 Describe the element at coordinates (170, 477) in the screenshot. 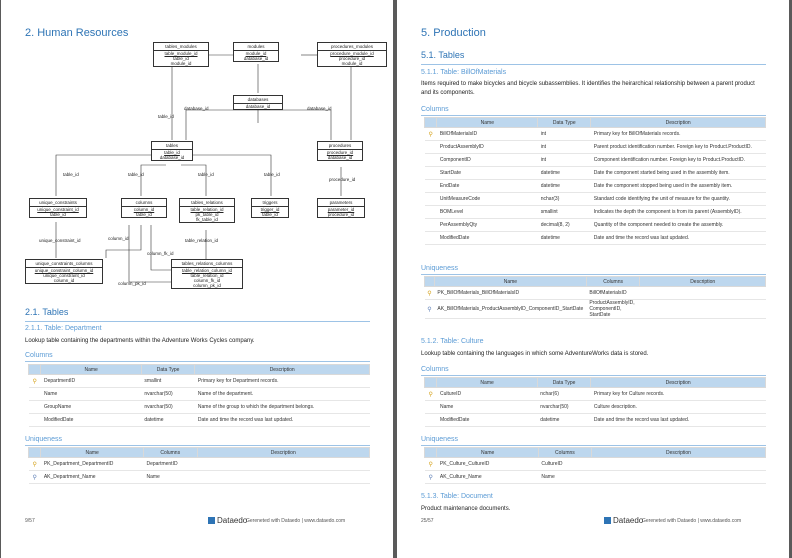

I see `cell-cols: Name` at that location.